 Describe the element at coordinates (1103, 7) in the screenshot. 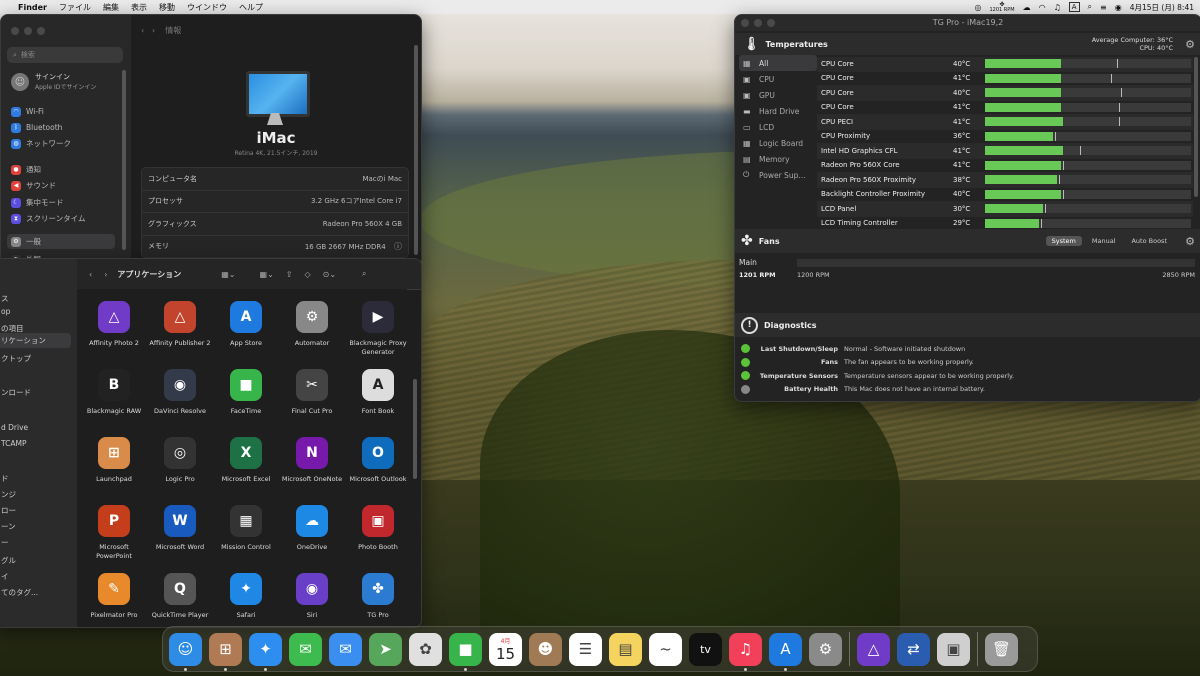

I see `control-center-icon: ≡` at that location.